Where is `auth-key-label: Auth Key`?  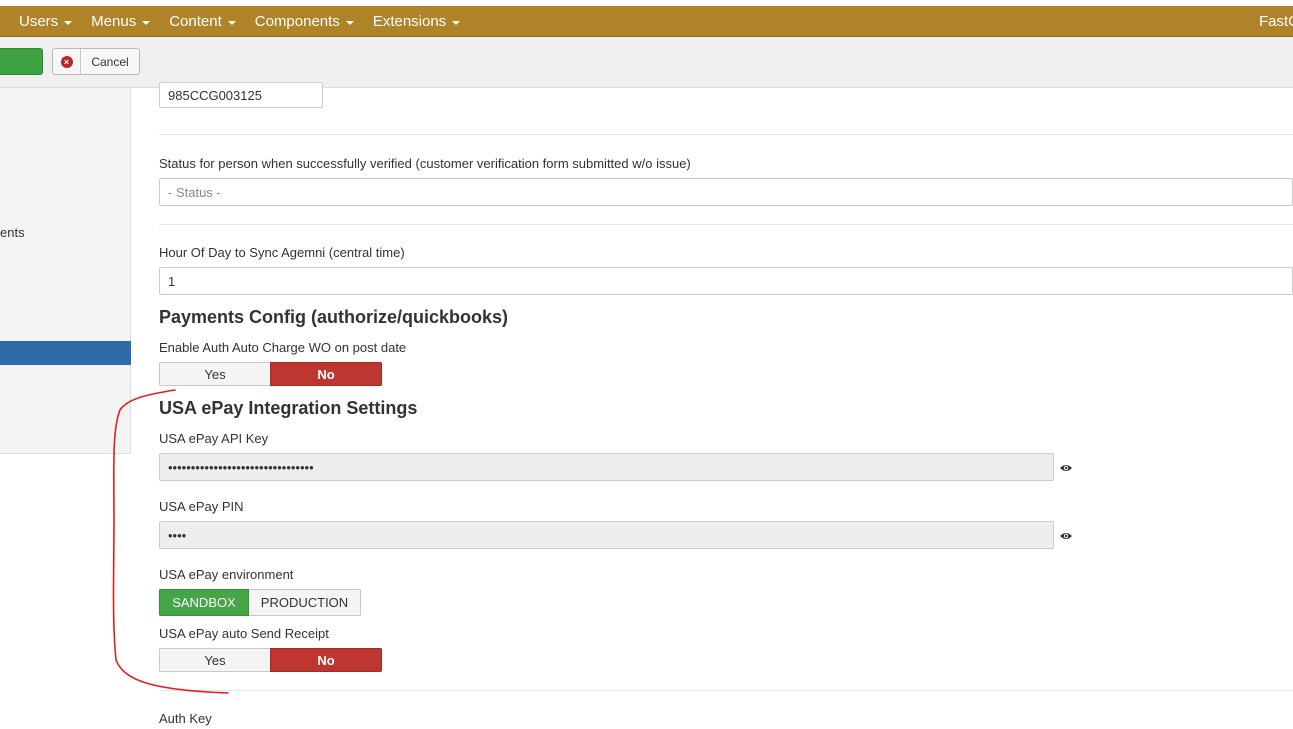 auth-key-label: Auth Key is located at coordinates (185, 718).